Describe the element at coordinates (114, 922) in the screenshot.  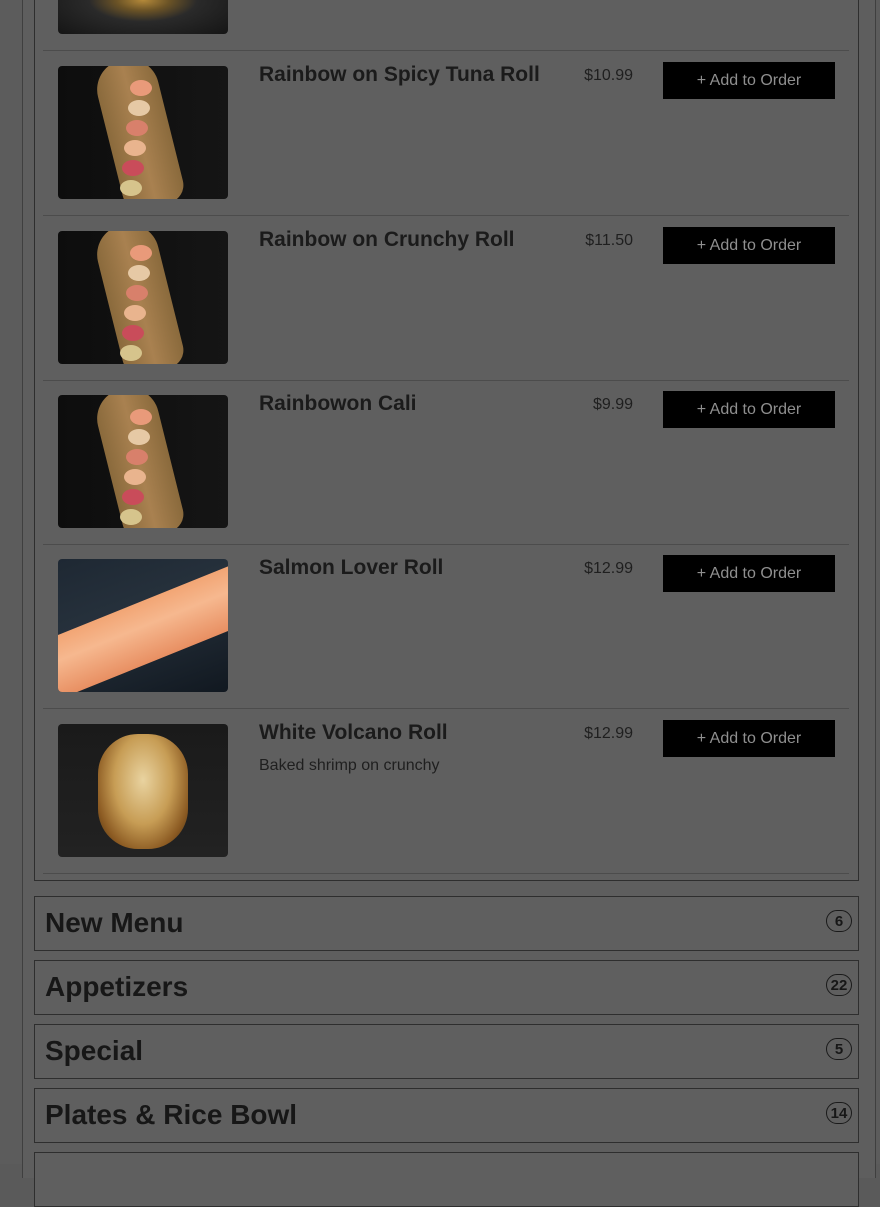
I see `category-title: New Menu` at that location.